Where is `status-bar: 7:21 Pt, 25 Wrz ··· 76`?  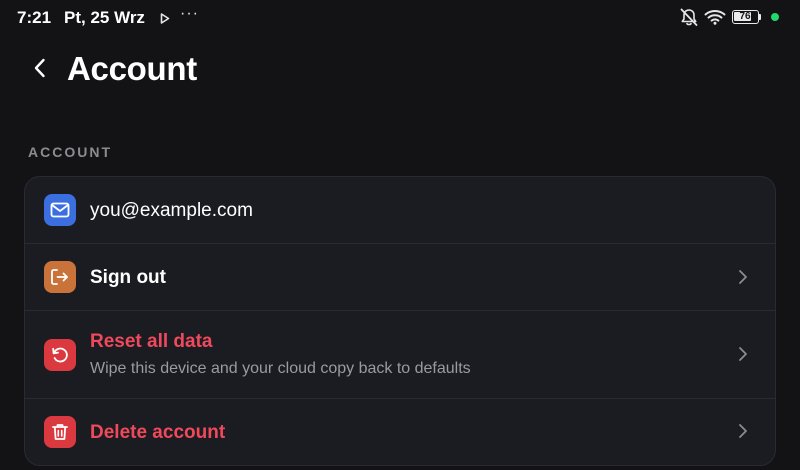
status-bar: 7:21 Pt, 25 Wrz ··· 76 is located at coordinates (400, 18).